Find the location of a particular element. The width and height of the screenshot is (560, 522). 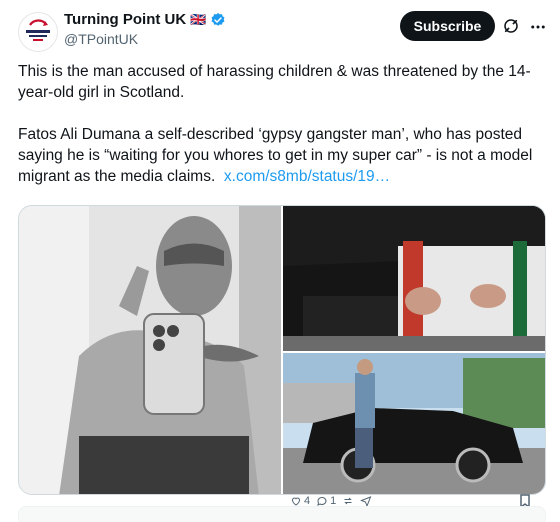

turning-point-logo-icon is located at coordinates (38, 30).